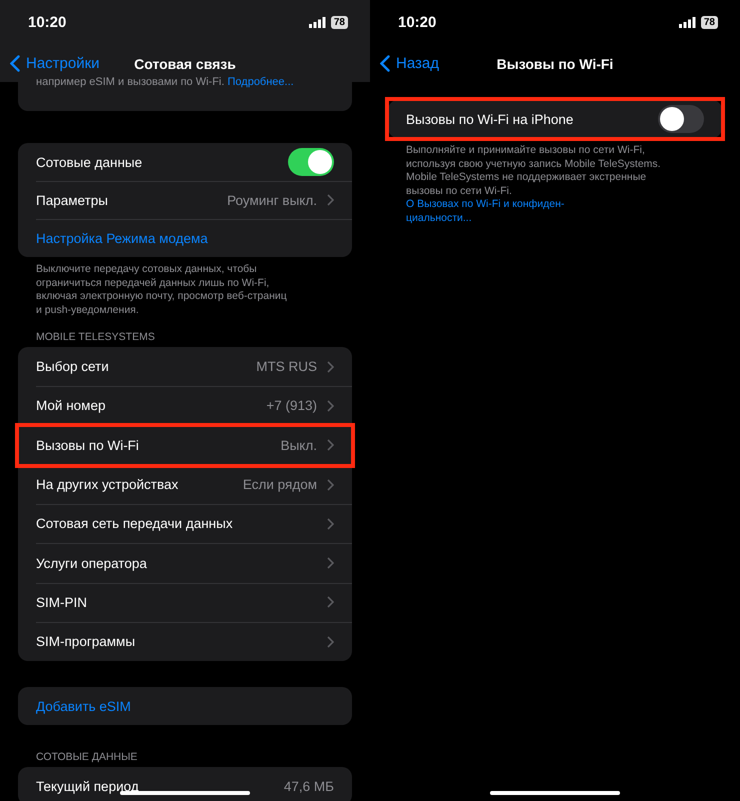 The height and width of the screenshot is (801, 740). I want to click on row-label: Параметры, so click(72, 200).